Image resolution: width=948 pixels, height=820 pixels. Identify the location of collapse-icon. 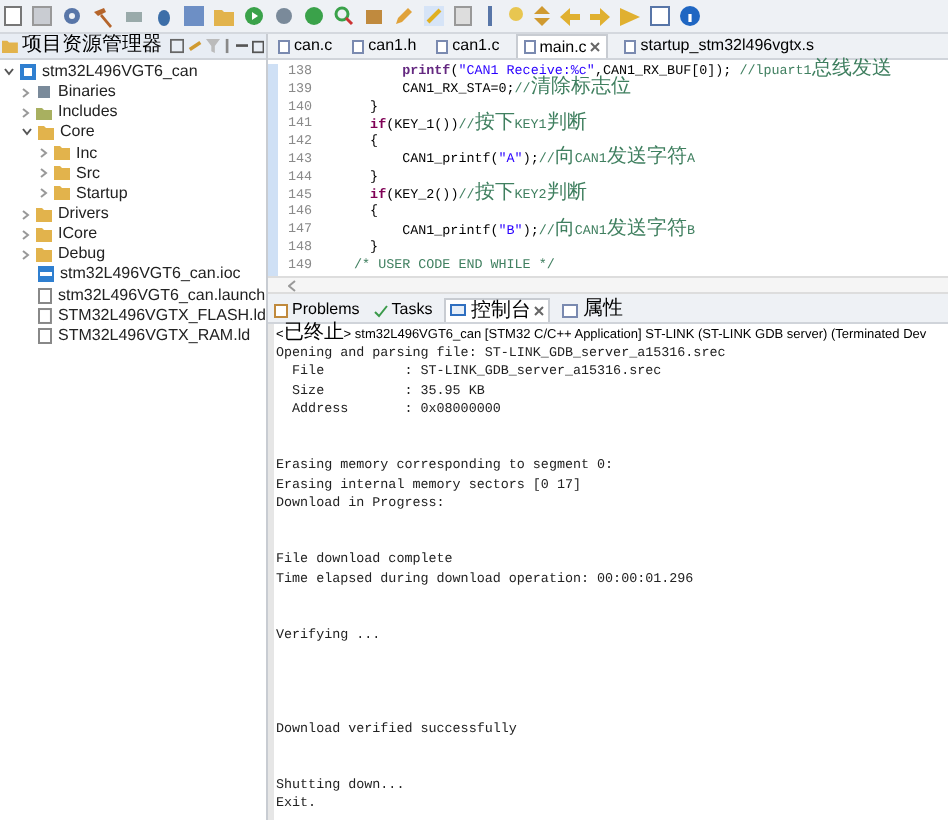
(176, 46).